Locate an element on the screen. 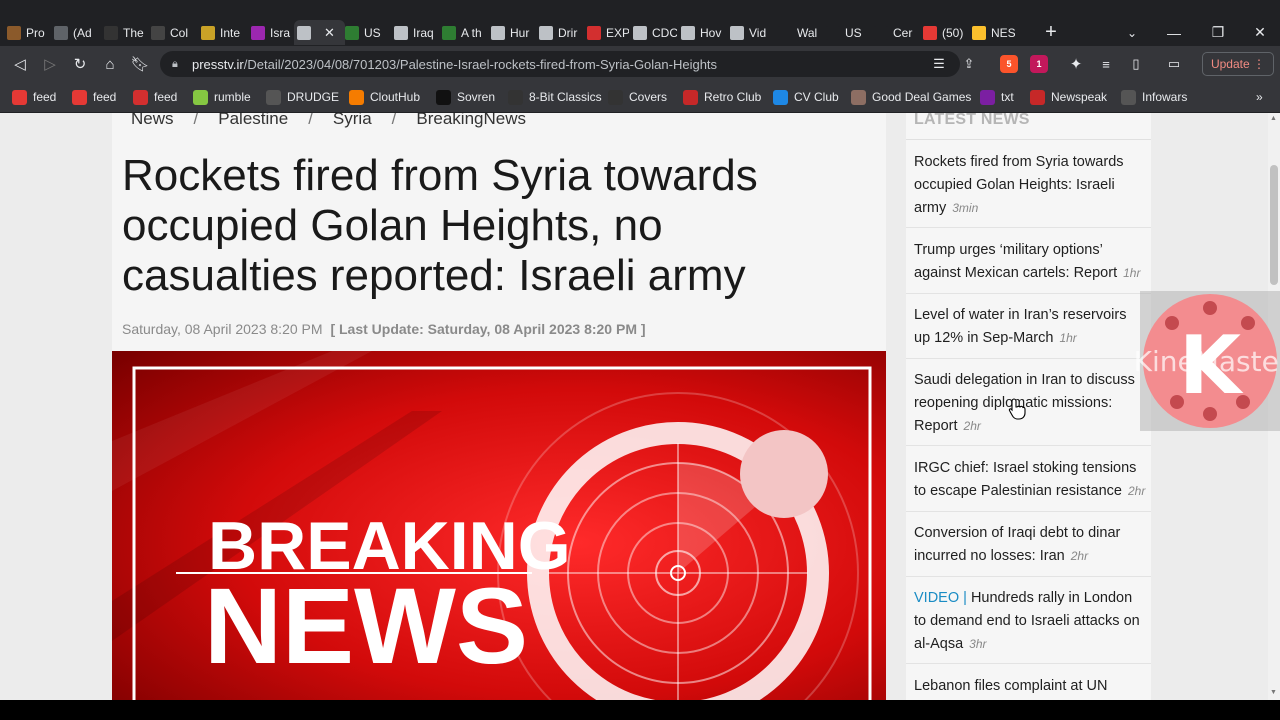  bookmark-13: txt is located at coordinates (997, 97).